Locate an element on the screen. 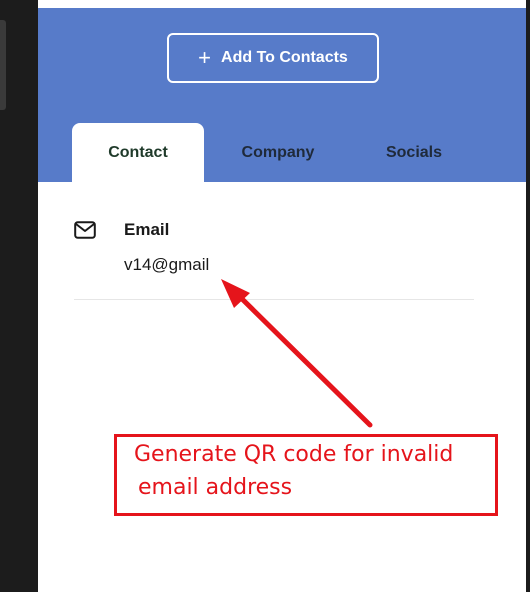  add-to-contacts-button: + Add To Contacts is located at coordinates (273, 58).